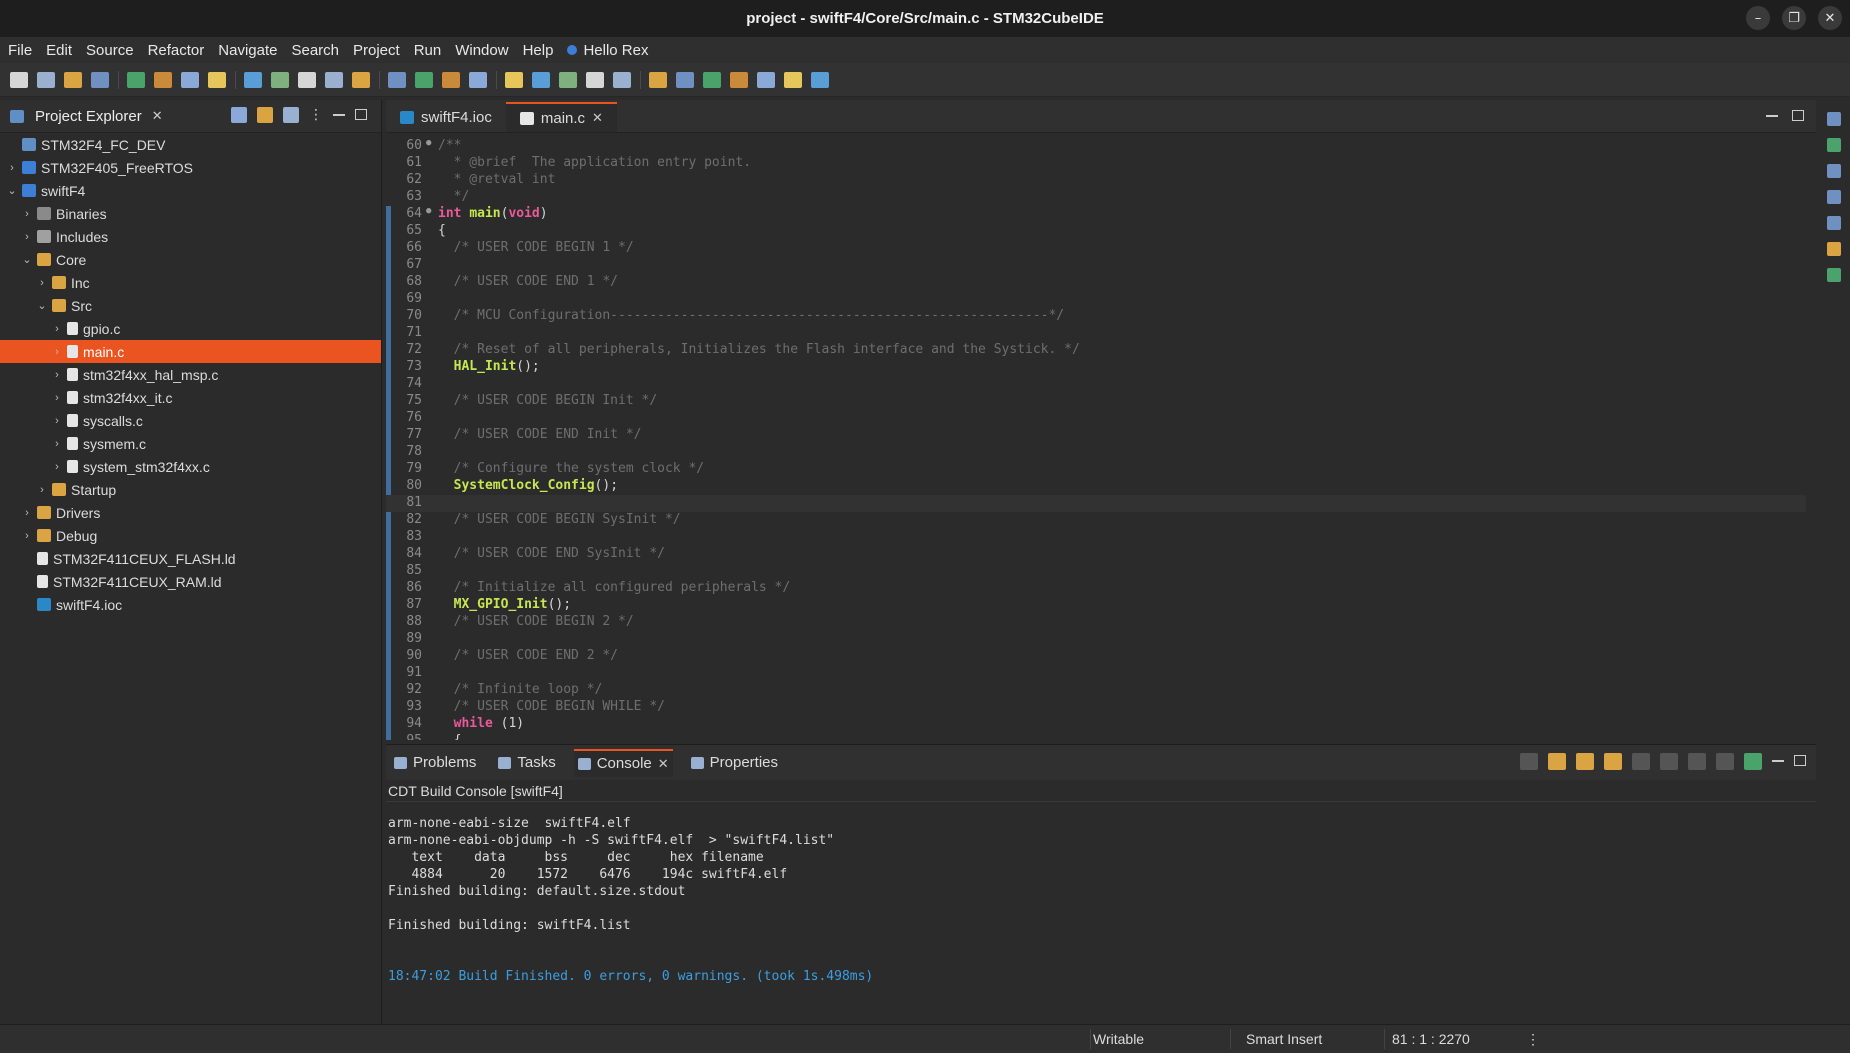 This screenshot has width=1850, height=1053. I want to click on tab-properties: Properties, so click(734, 763).